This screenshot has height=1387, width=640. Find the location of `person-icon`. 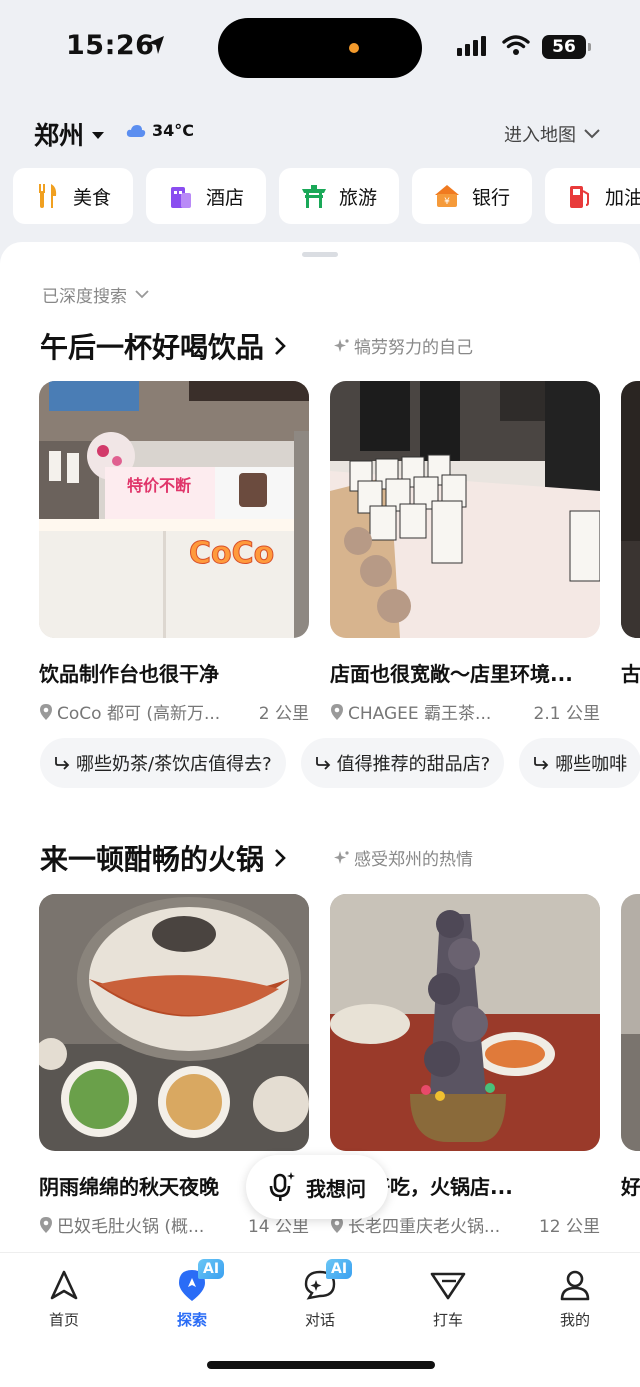

person-icon is located at coordinates (575, 1285).